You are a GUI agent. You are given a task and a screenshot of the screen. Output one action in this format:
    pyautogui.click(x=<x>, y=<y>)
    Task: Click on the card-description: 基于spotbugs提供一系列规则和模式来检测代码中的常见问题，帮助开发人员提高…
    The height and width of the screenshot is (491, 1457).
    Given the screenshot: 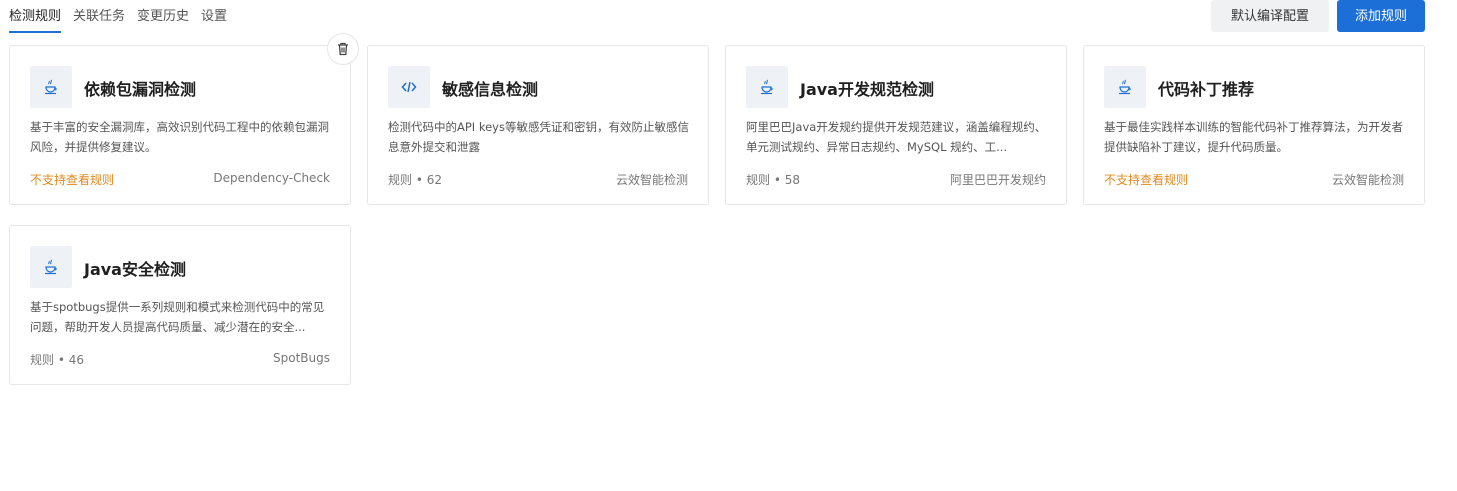 What is the action you would take?
    pyautogui.click(x=177, y=317)
    